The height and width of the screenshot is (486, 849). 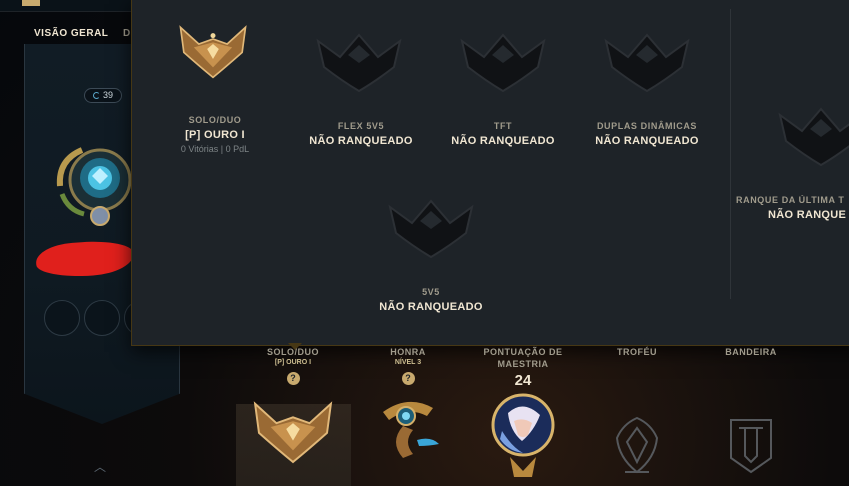 I want to click on queue-duplas-dinamicas: DUPLAS DINÂMICAS NÃO RANQUEADO, so click(x=647, y=134).